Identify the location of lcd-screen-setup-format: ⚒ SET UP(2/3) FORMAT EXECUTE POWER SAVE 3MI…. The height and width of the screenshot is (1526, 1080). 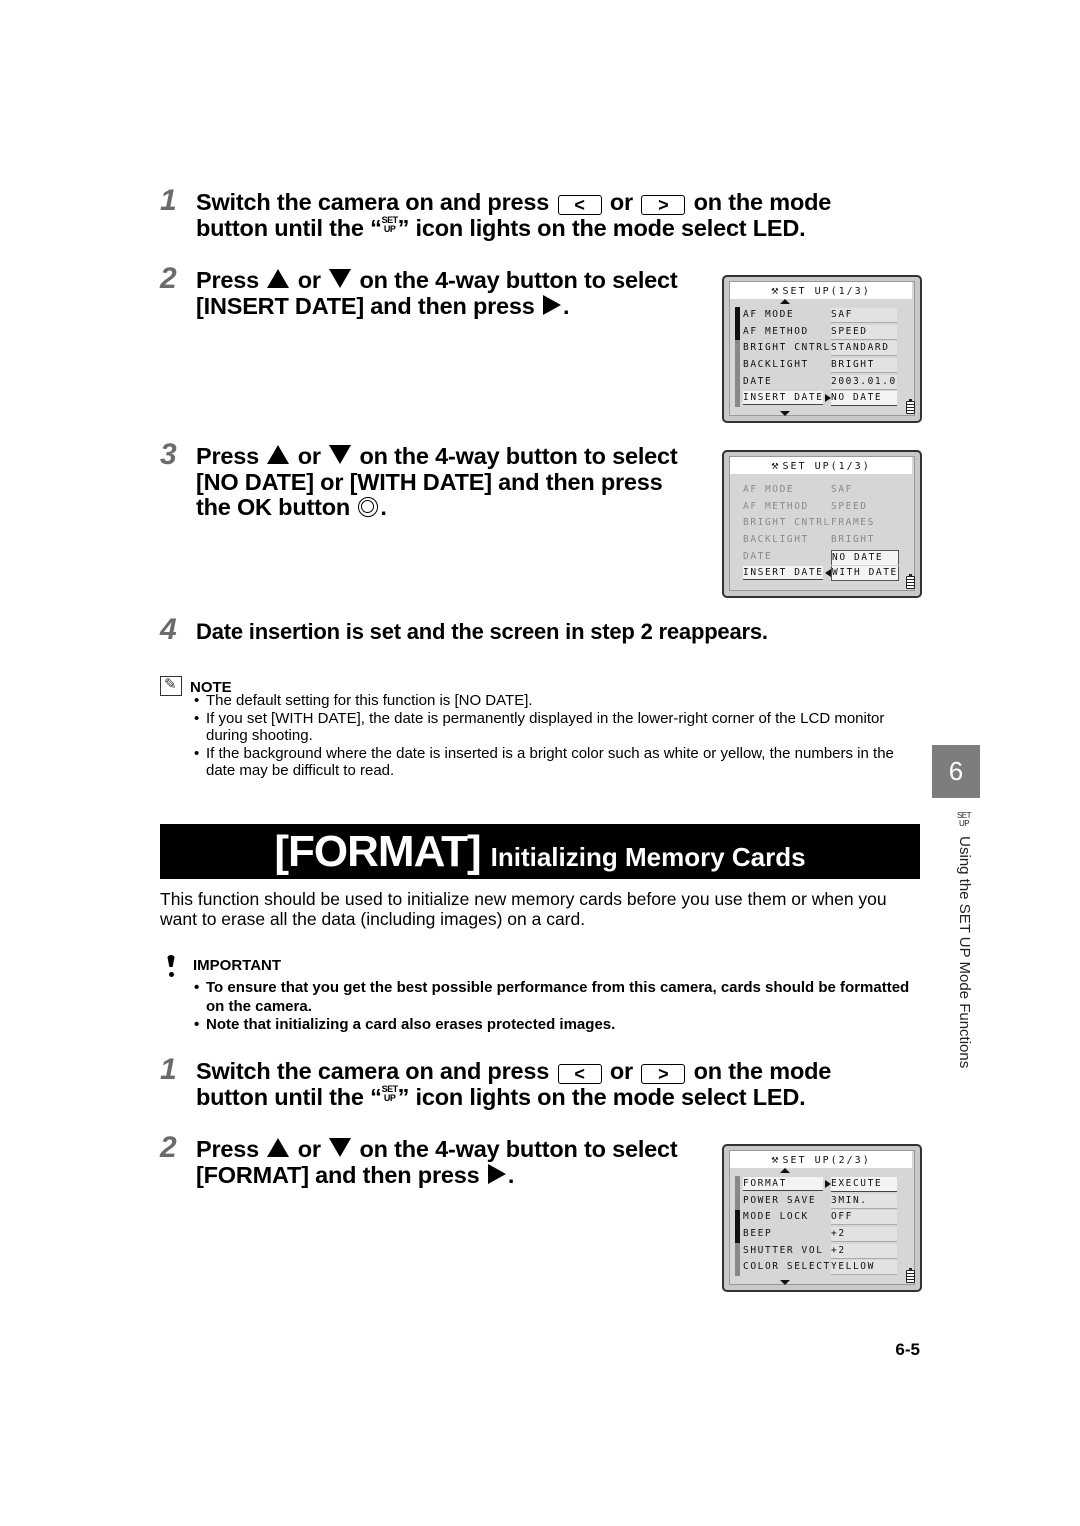
(822, 1218).